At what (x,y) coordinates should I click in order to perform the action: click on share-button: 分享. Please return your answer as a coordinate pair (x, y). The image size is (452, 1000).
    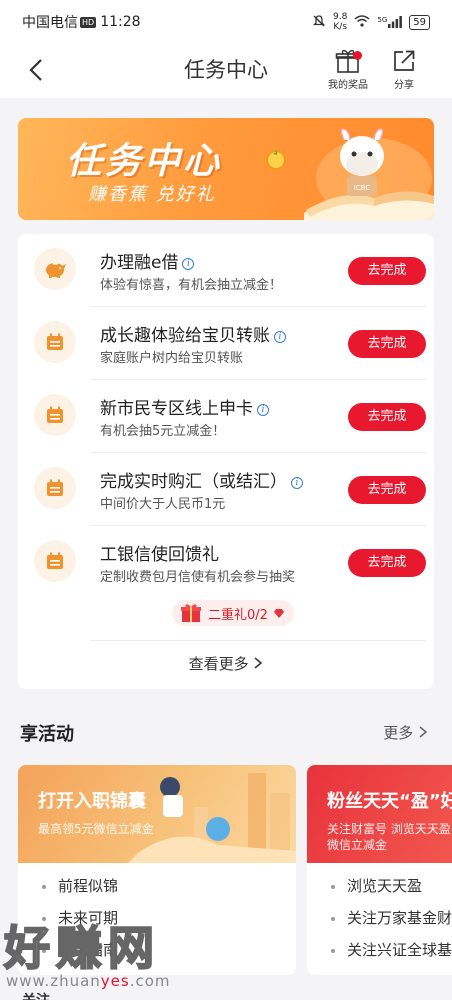
    Looking at the image, I should click on (404, 71).